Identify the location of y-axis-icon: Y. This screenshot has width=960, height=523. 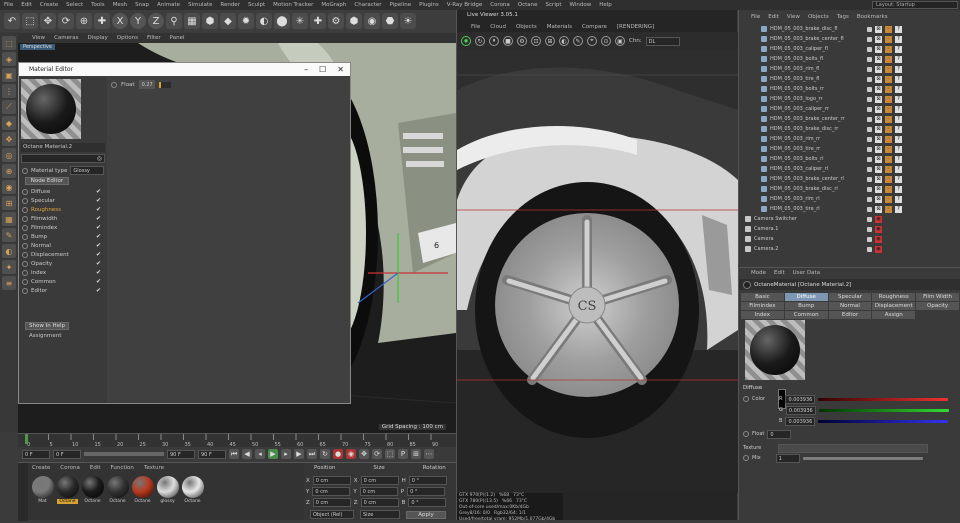
(138, 21).